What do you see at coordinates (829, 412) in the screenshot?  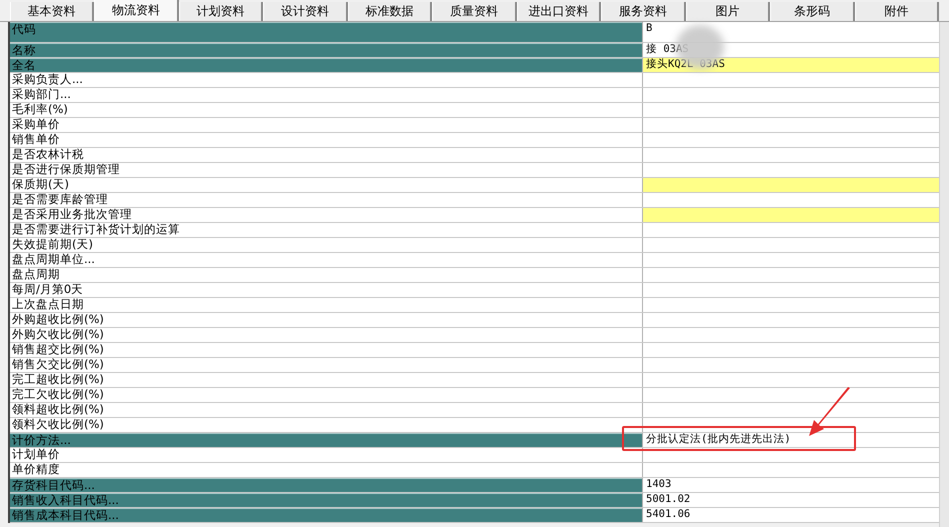 I see `arrow-icon` at bounding box center [829, 412].